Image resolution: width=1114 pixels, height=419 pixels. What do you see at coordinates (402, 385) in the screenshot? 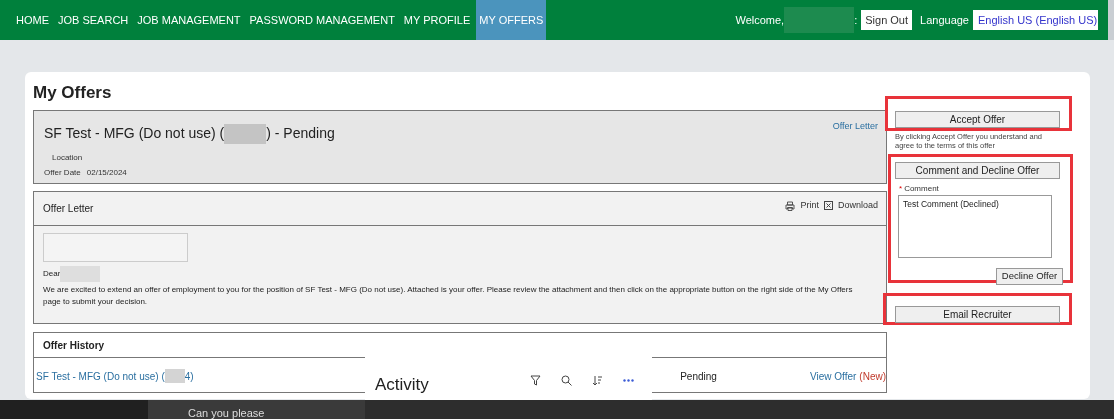
I see `panel-title: Activity` at bounding box center [402, 385].